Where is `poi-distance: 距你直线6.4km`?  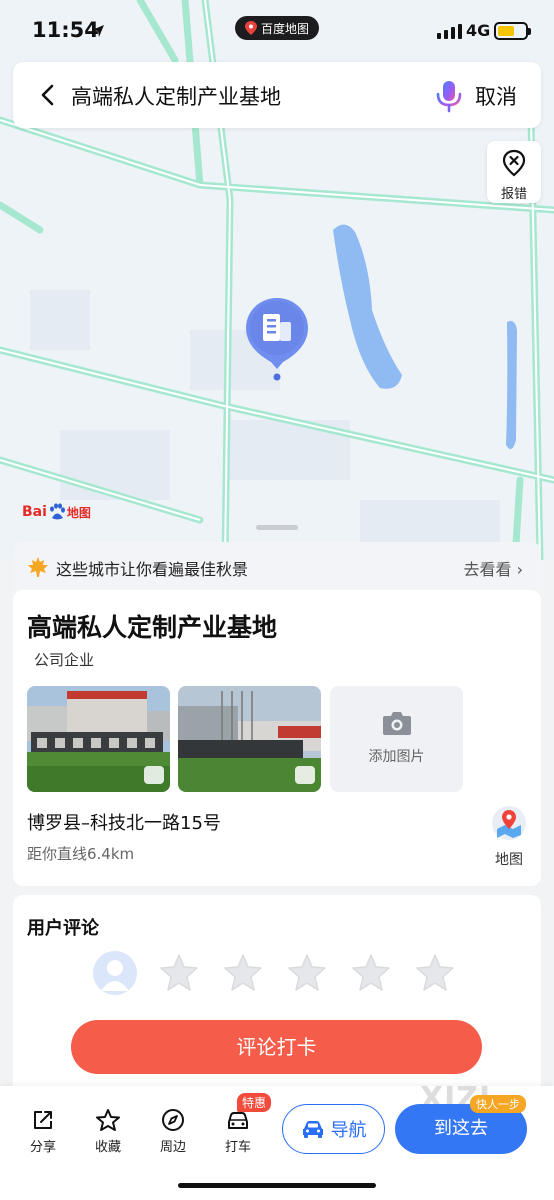 poi-distance: 距你直线6.4km is located at coordinates (81, 854).